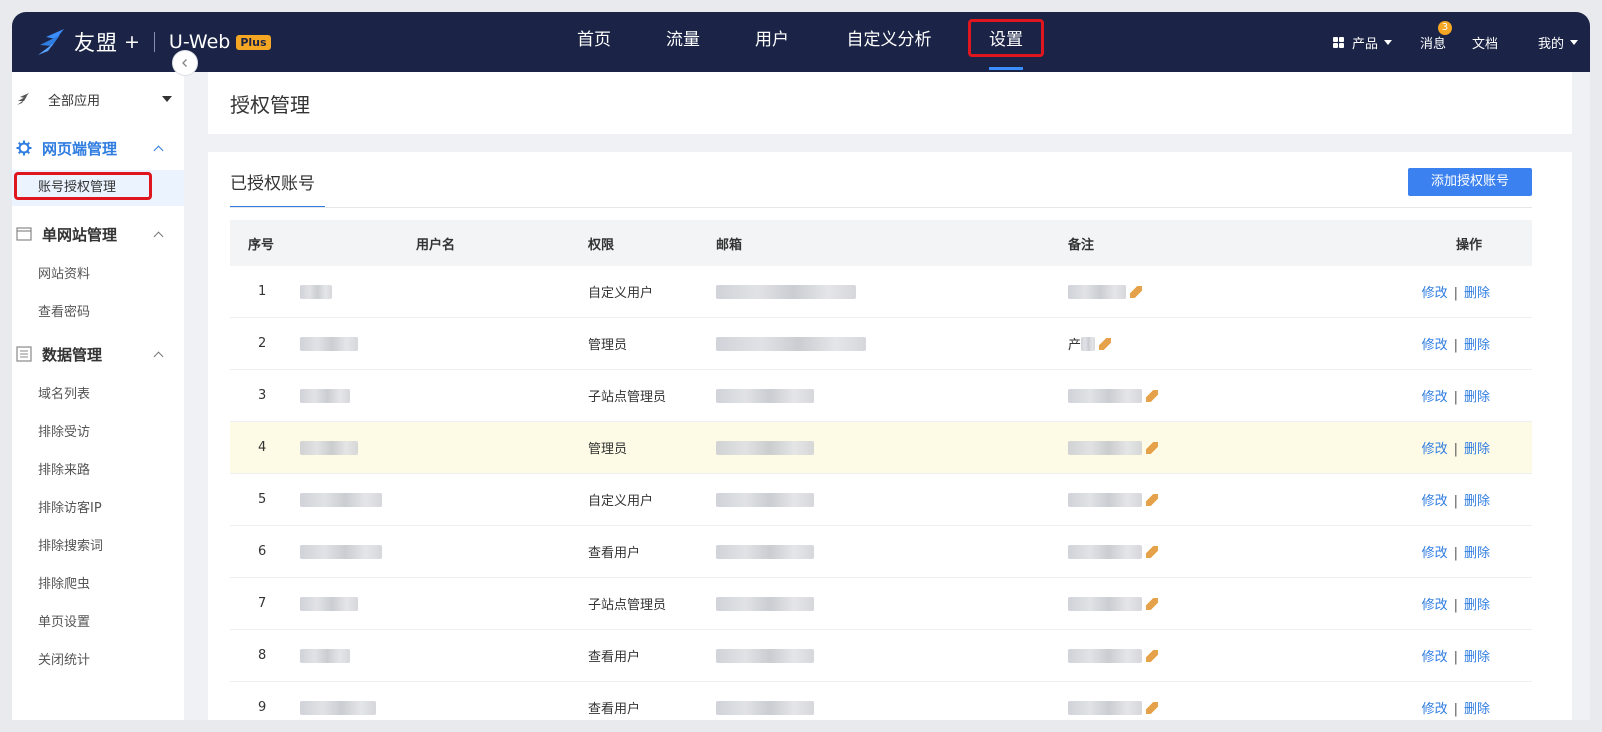 The image size is (1602, 732). Describe the element at coordinates (262, 343) in the screenshot. I see `row-index: 2` at that location.